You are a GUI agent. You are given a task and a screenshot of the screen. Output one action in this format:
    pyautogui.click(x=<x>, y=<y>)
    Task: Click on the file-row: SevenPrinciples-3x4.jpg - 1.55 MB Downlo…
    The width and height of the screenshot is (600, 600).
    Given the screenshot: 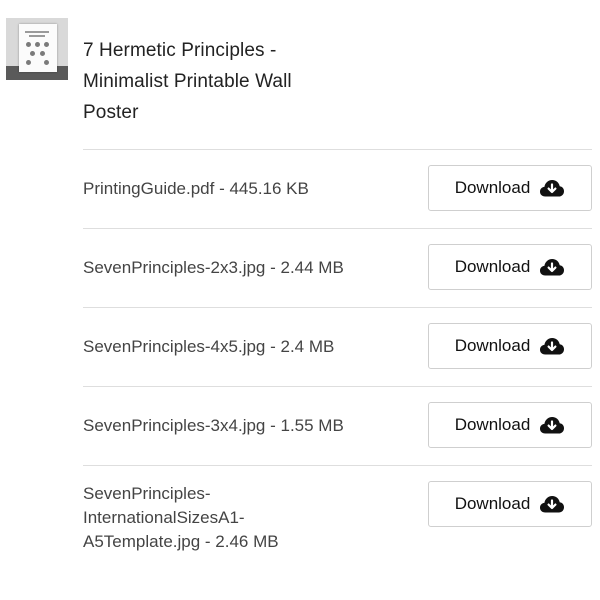 What is the action you would take?
    pyautogui.click(x=337, y=425)
    